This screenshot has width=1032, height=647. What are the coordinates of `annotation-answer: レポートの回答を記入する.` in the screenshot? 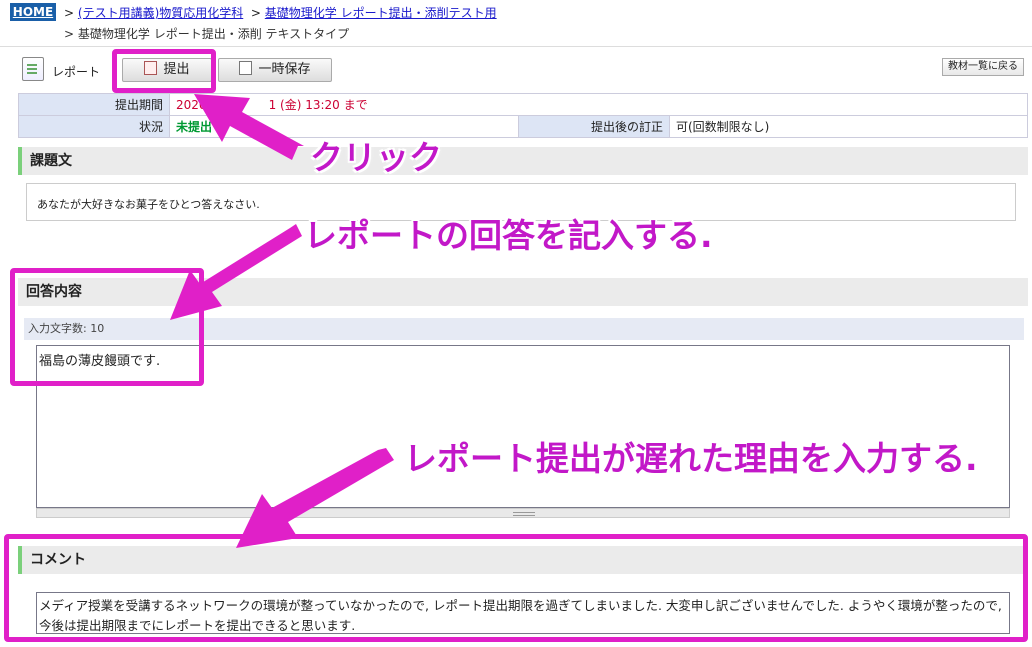 It's located at (508, 235).